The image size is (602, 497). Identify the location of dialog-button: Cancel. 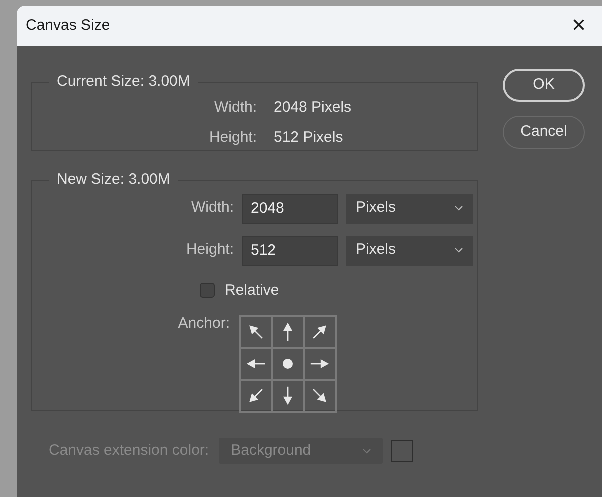
(544, 132).